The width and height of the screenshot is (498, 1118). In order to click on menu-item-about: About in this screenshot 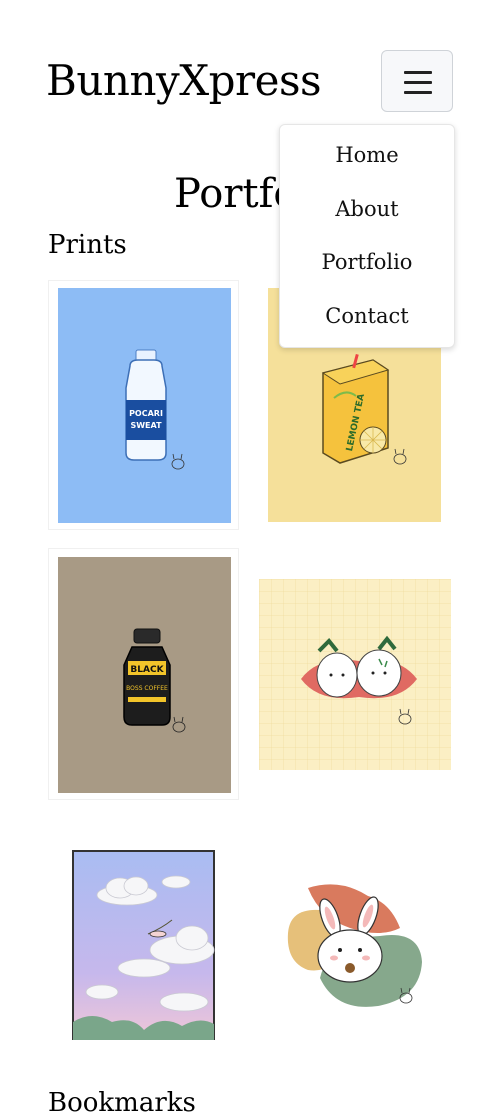, I will do `click(367, 209)`.